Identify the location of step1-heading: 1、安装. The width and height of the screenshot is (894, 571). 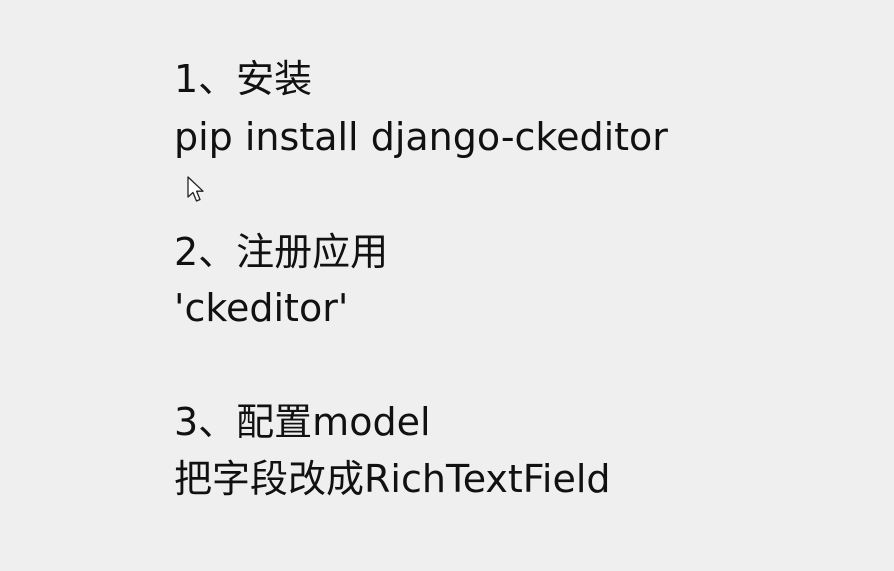
(243, 79).